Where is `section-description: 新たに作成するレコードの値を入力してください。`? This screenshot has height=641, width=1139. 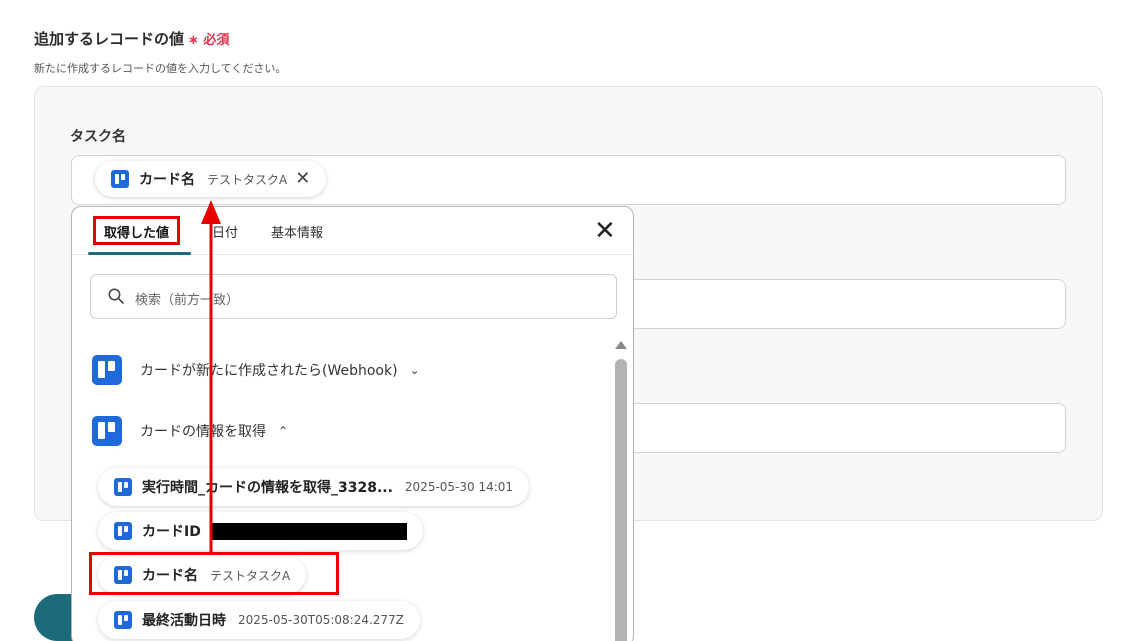 section-description: 新たに作成するレコードの値を入力してください。 is located at coordinates (160, 68).